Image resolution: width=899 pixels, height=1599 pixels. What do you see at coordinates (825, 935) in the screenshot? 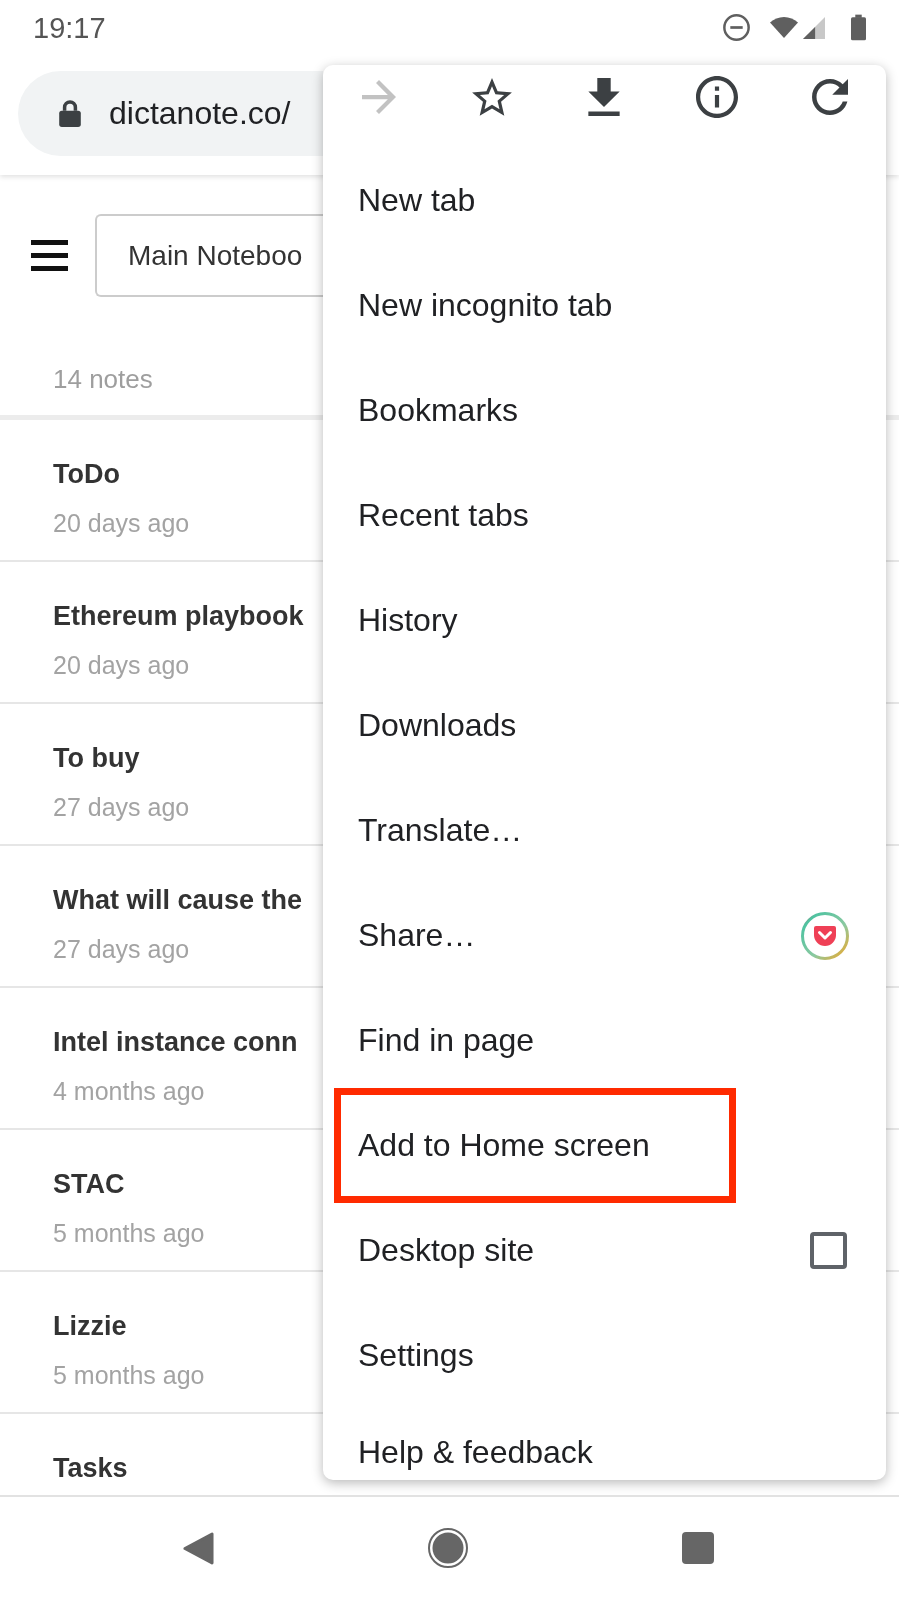
I see `pocket-icon` at bounding box center [825, 935].